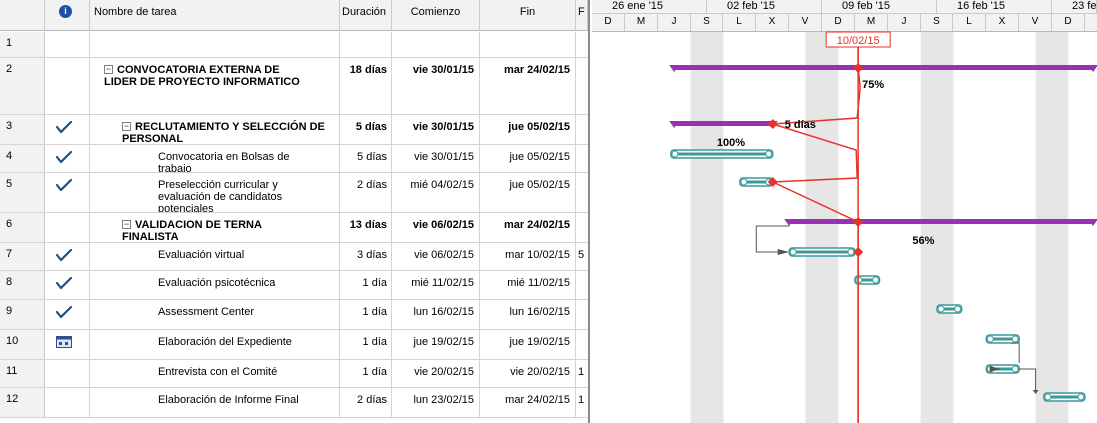  Describe the element at coordinates (436, 15) in the screenshot. I see `start-column-header: Comienzo` at that location.